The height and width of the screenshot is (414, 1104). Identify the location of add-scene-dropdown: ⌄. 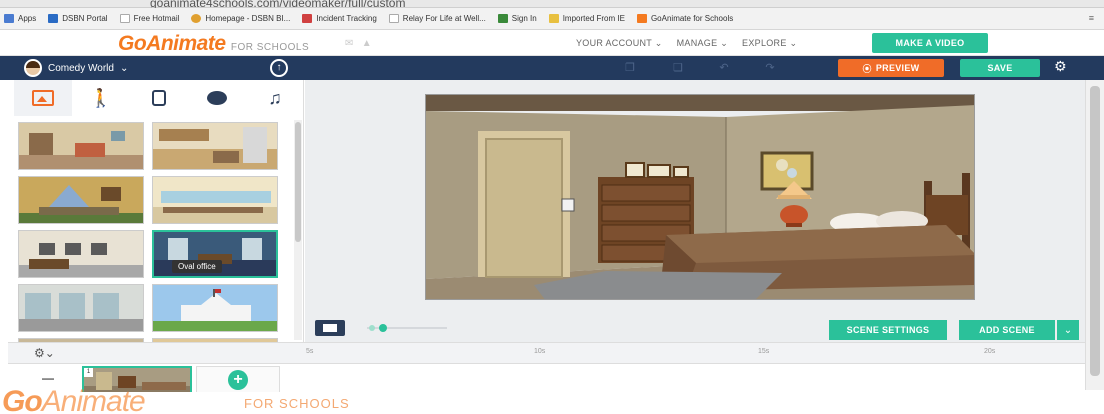
(1068, 330).